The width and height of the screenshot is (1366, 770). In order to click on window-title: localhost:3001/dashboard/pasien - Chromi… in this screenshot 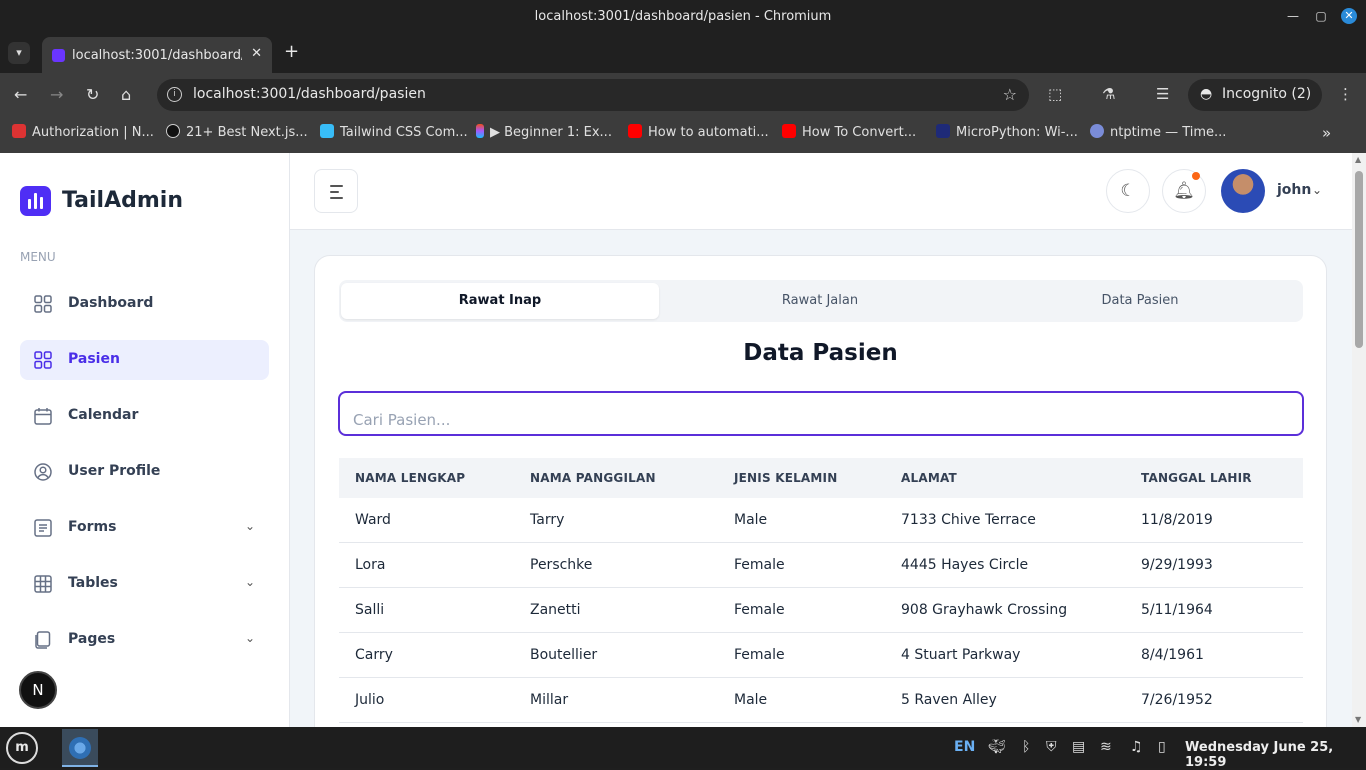, I will do `click(683, 16)`.